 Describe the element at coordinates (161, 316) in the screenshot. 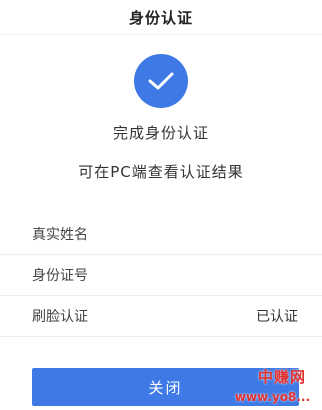

I see `info-row-face-auth: 刷脸认证 已认证` at that location.